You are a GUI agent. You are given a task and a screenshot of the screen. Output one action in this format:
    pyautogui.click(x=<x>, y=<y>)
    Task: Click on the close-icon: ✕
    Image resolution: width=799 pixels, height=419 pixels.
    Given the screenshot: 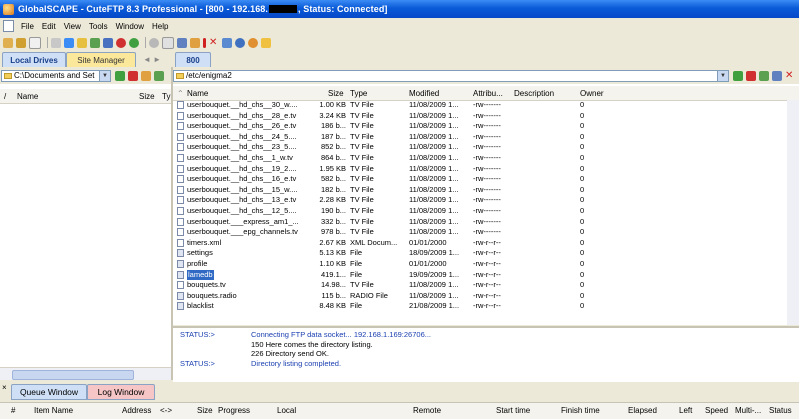 What is the action you would take?
    pyautogui.click(x=790, y=75)
    